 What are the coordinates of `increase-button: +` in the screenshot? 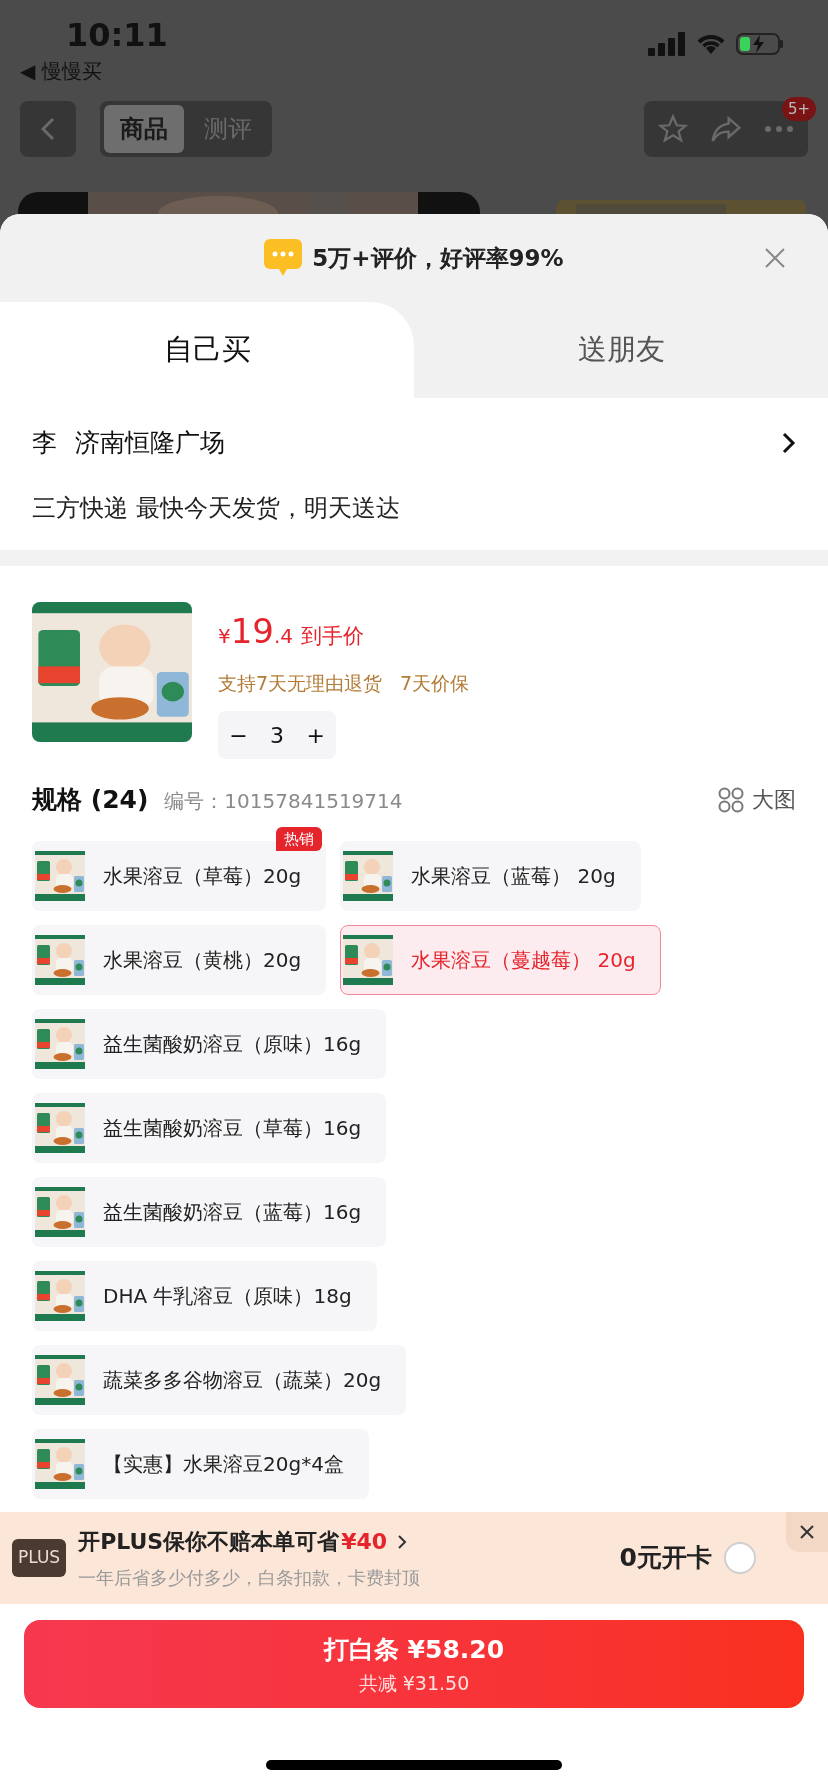 It's located at (315, 735).